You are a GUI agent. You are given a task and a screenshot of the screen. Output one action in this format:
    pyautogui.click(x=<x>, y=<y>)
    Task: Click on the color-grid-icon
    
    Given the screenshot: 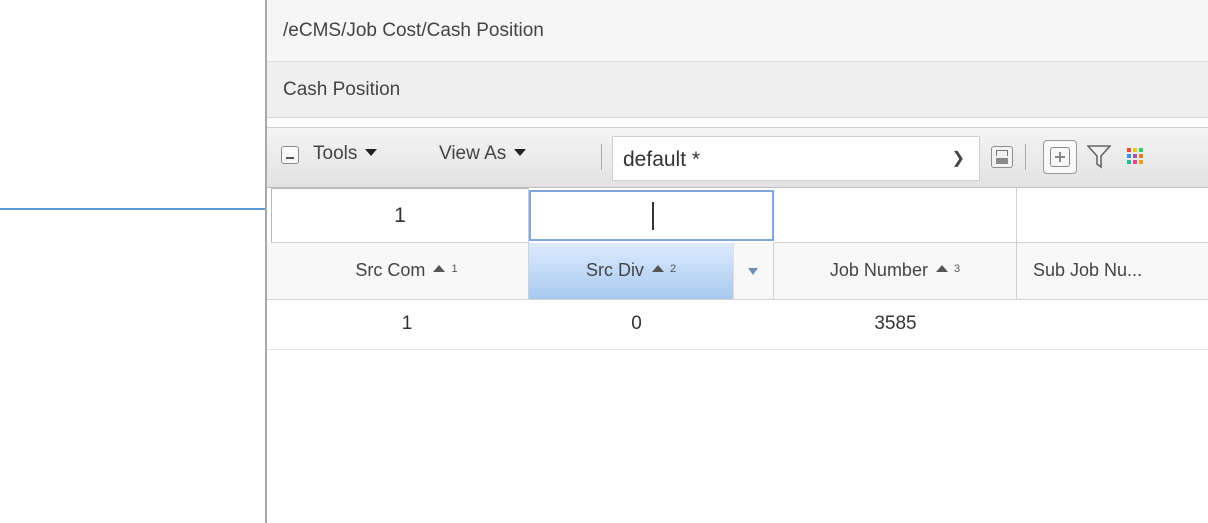 What is the action you would take?
    pyautogui.click(x=1135, y=156)
    